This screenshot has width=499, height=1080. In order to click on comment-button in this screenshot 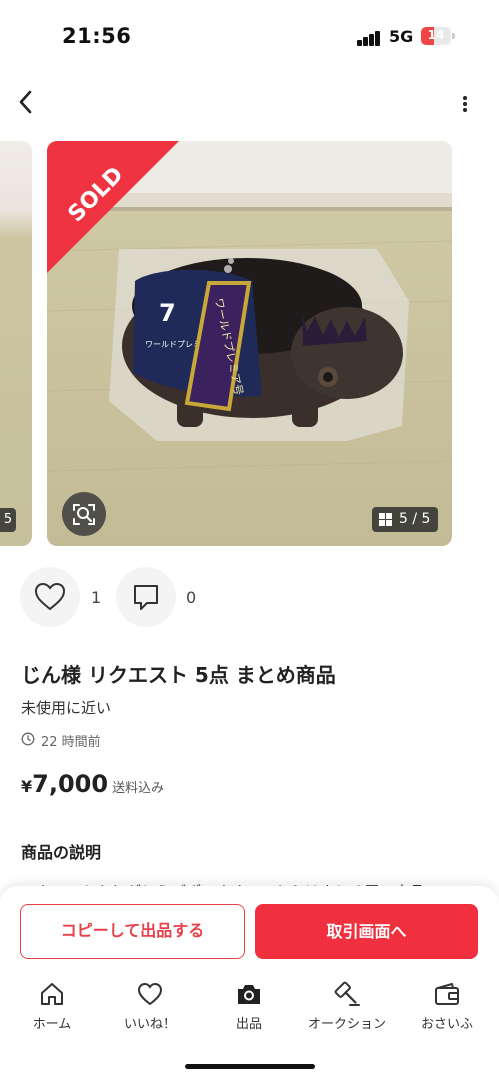, I will do `click(146, 597)`.